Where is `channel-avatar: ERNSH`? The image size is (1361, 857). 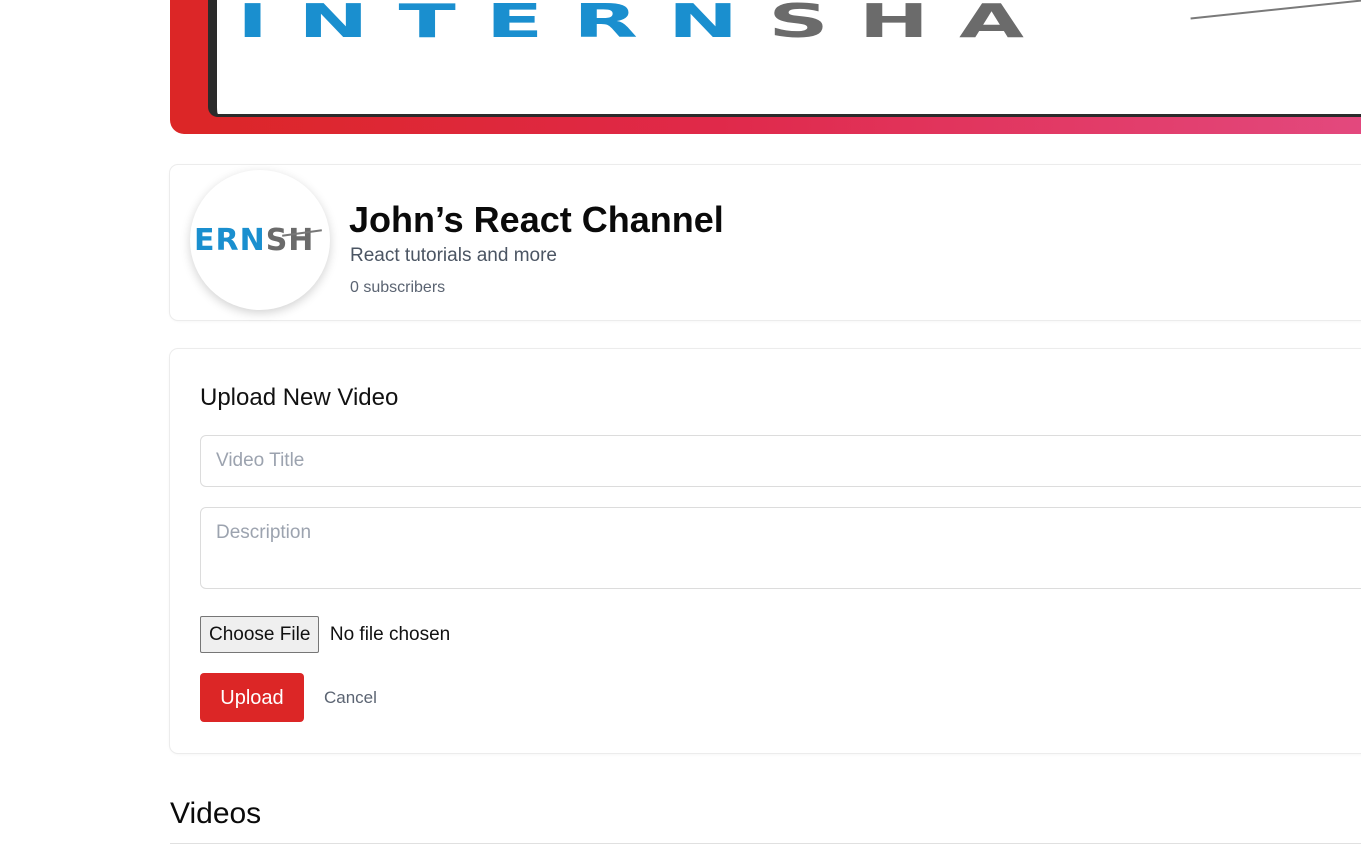 channel-avatar: ERNSH is located at coordinates (260, 240).